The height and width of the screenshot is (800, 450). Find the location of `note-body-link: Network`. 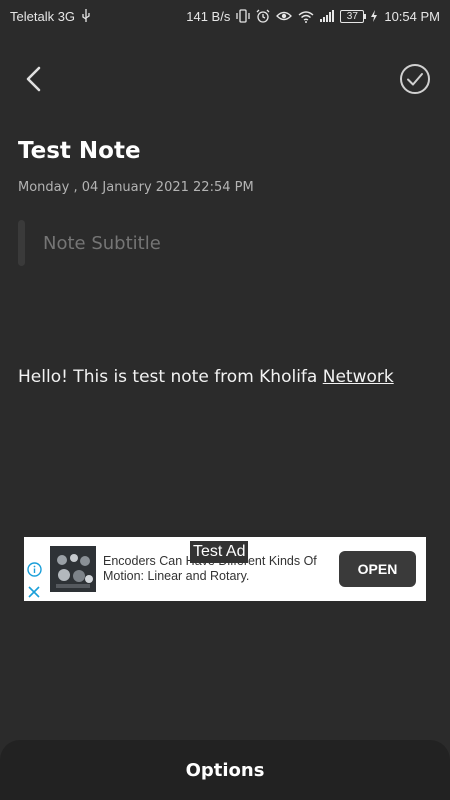

note-body-link: Network is located at coordinates (358, 377).